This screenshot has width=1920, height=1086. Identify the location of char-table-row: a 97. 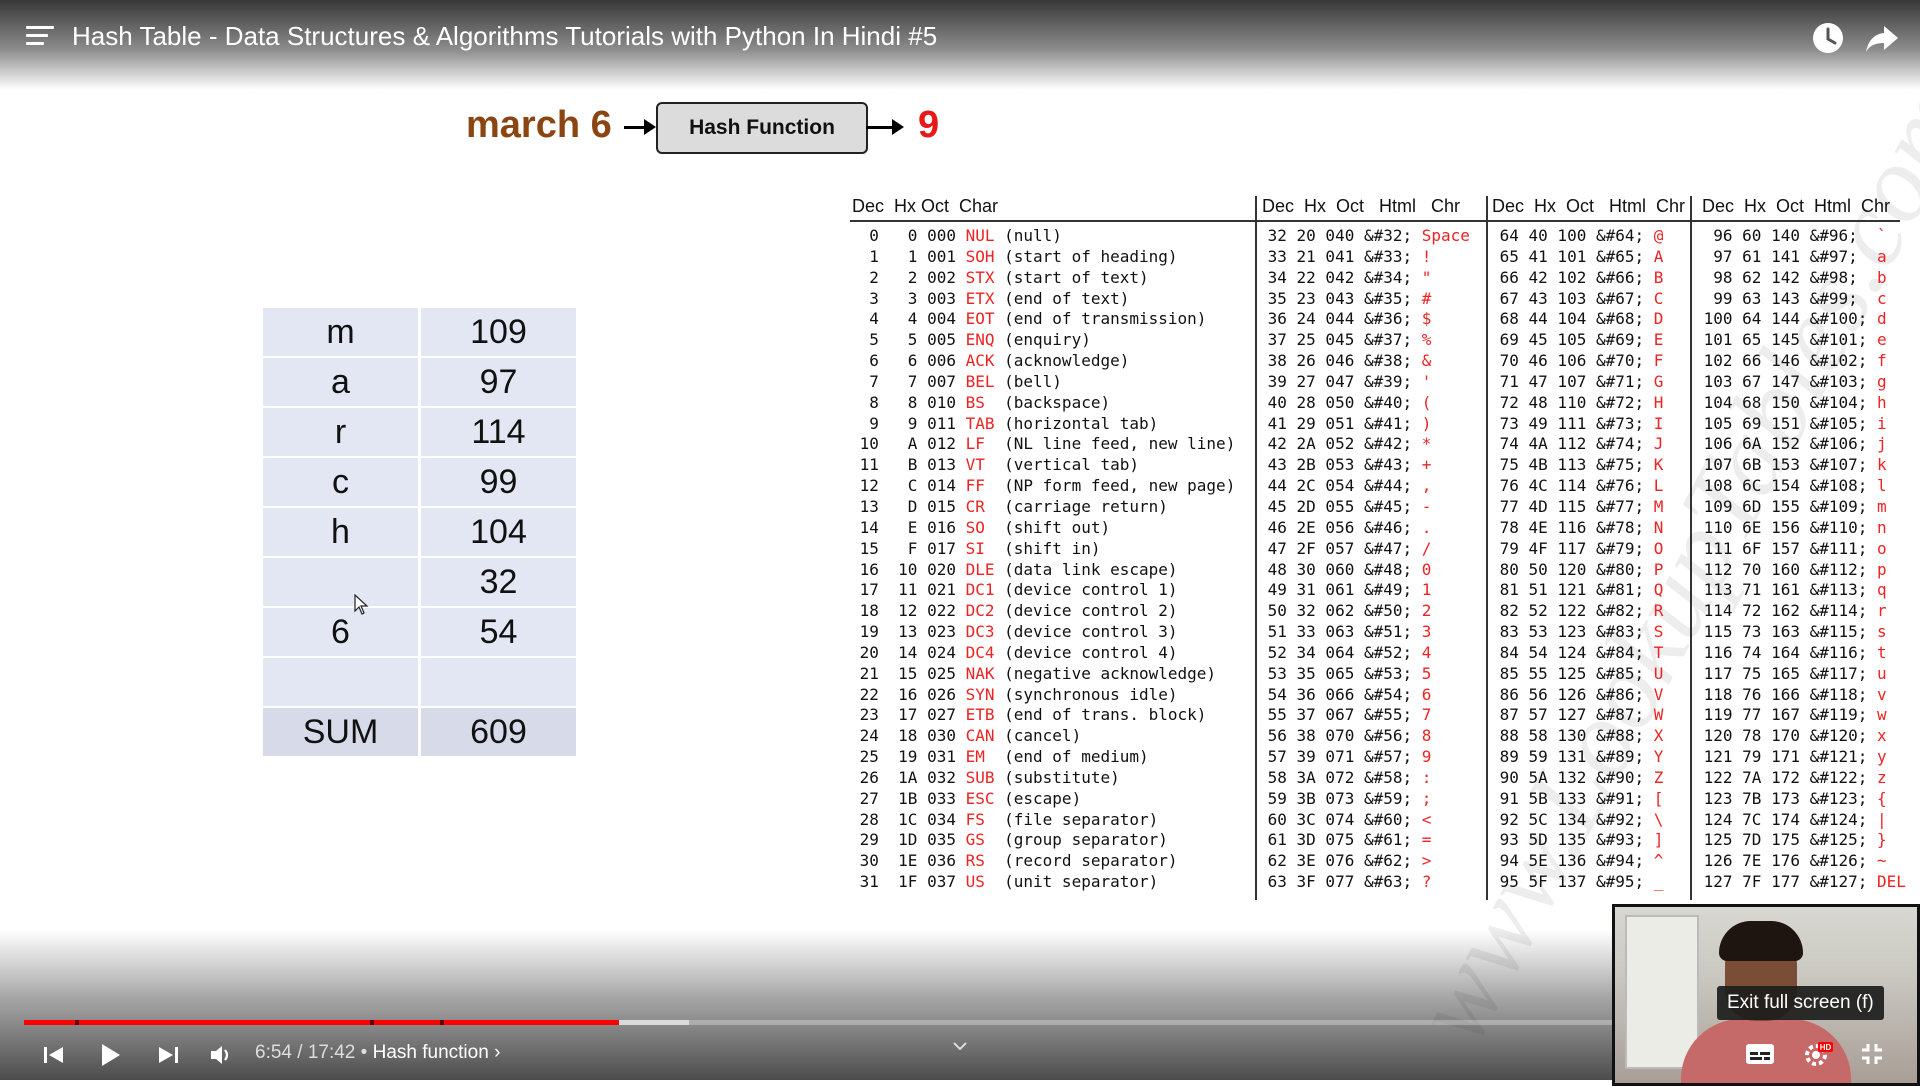
(419, 383).